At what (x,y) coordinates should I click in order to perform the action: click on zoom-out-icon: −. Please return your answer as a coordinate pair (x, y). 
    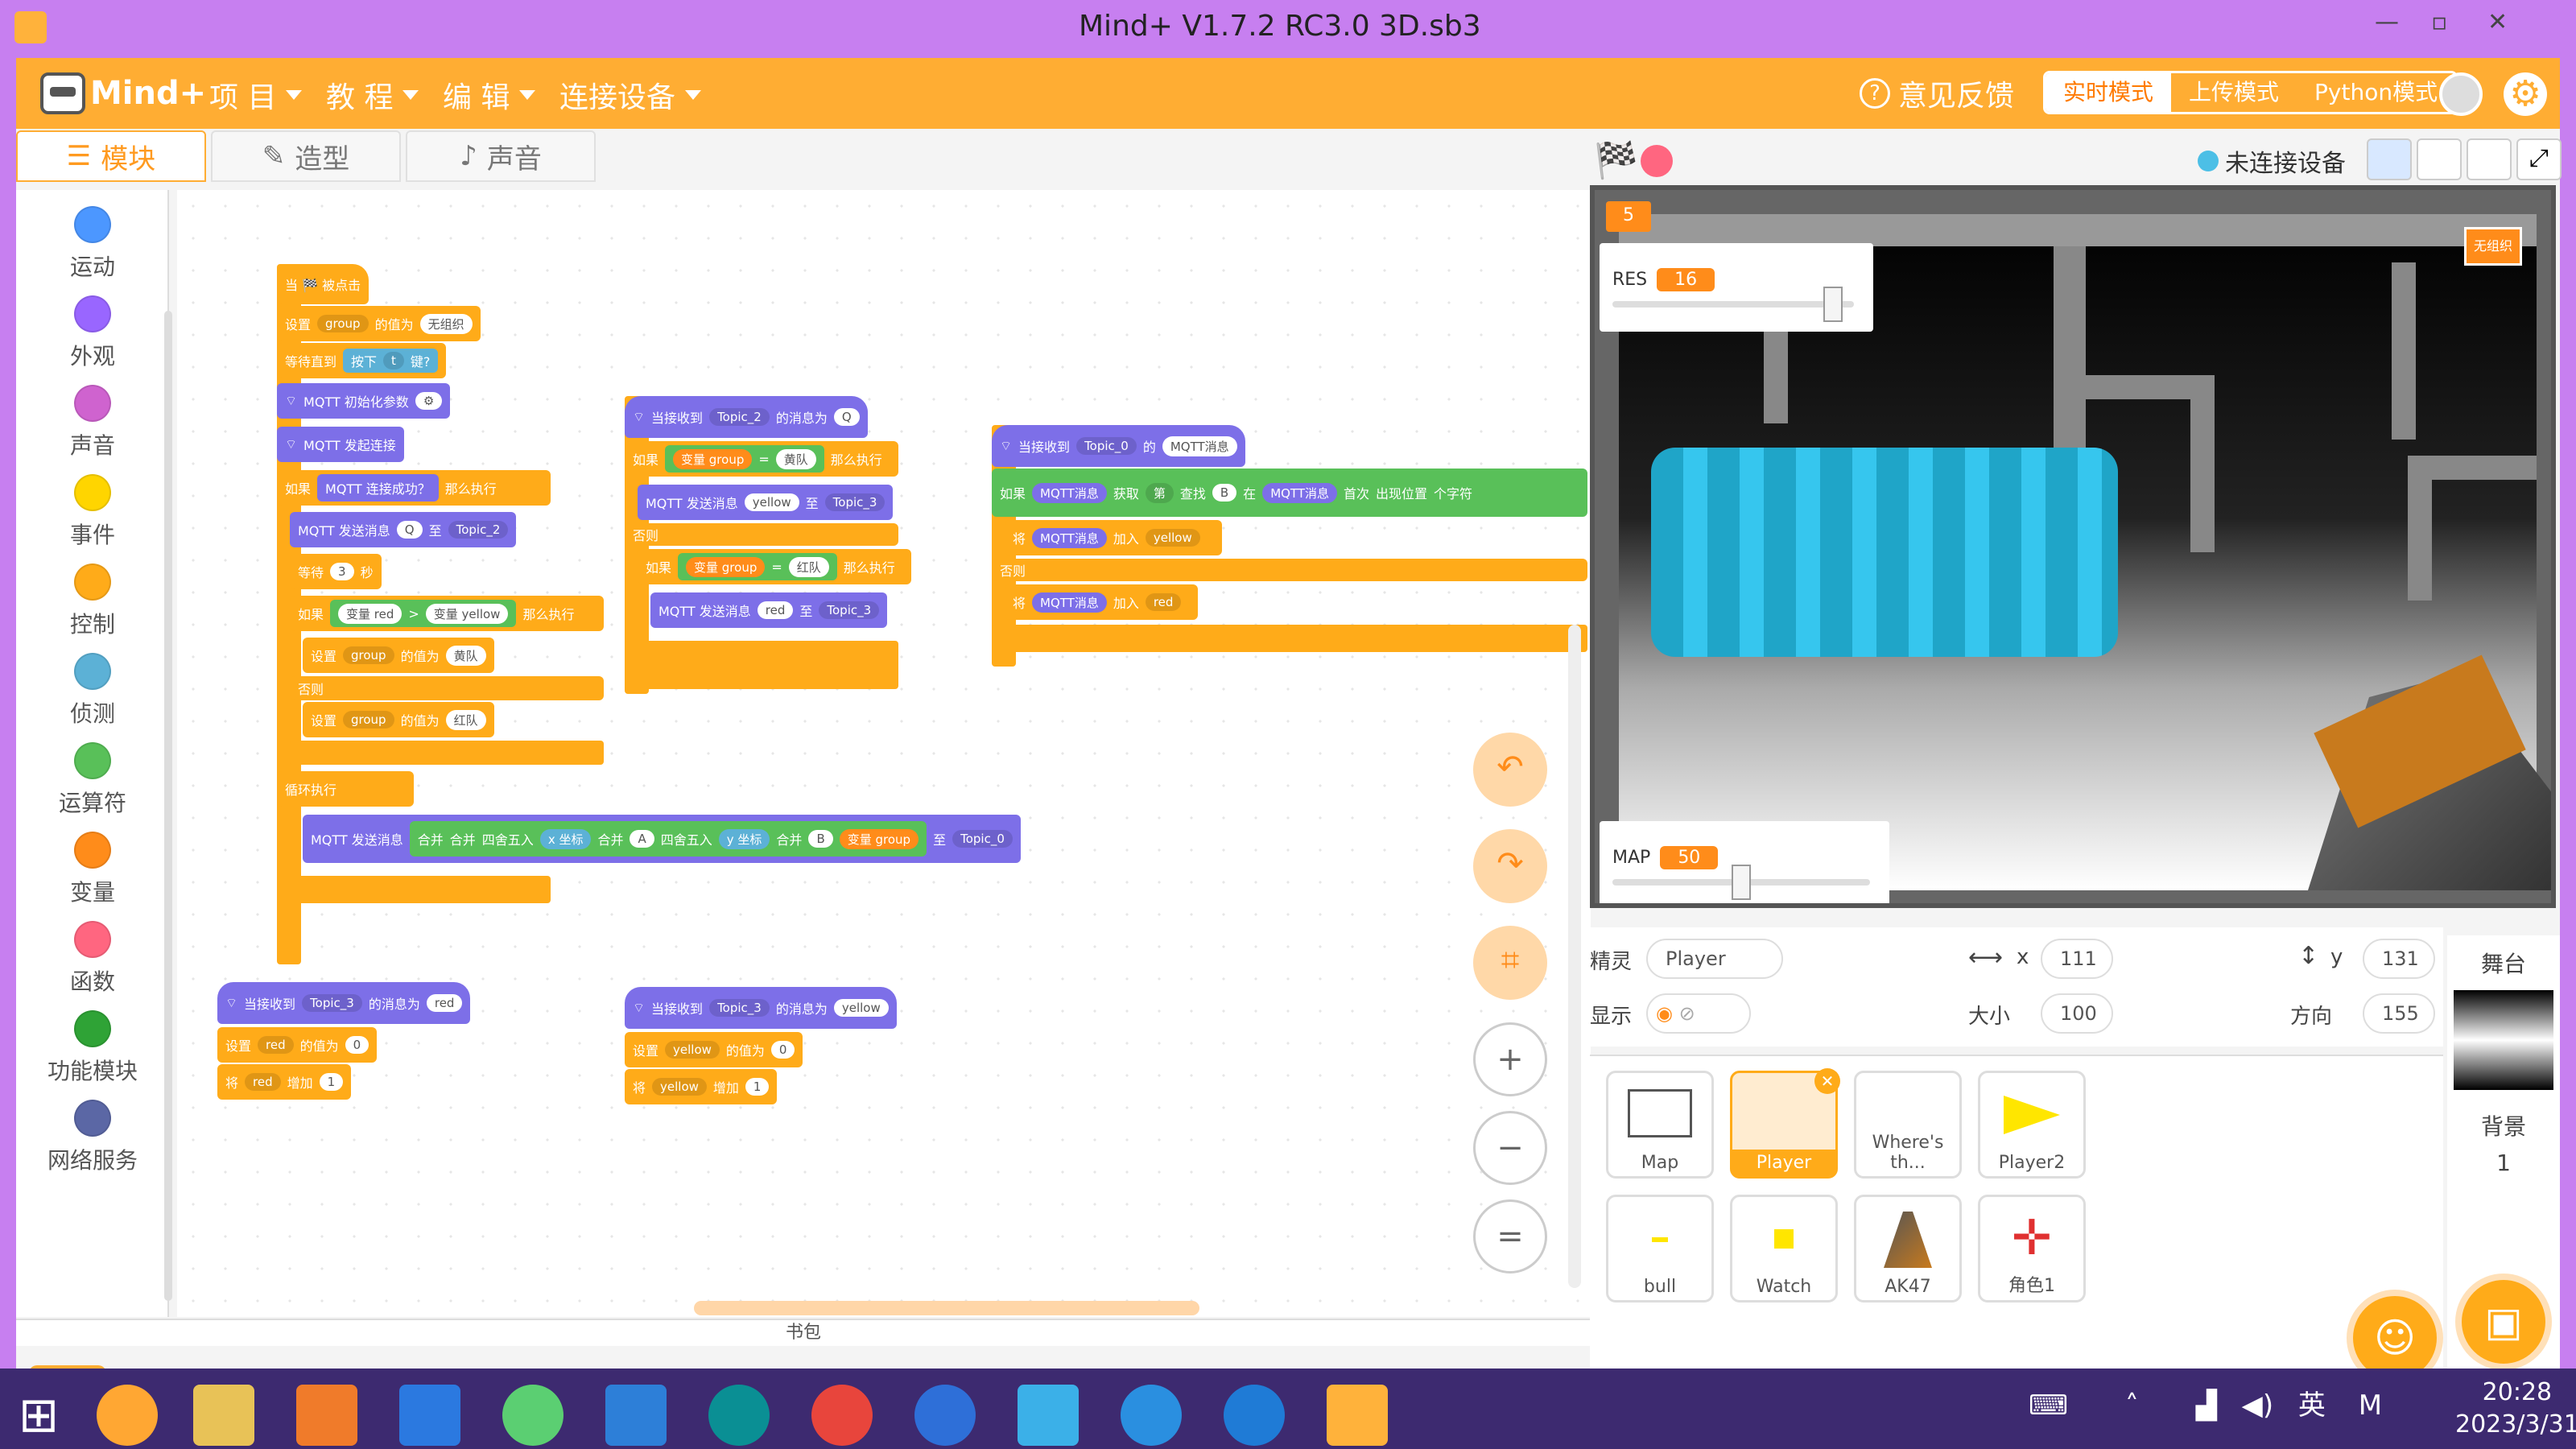
    Looking at the image, I should click on (1510, 1148).